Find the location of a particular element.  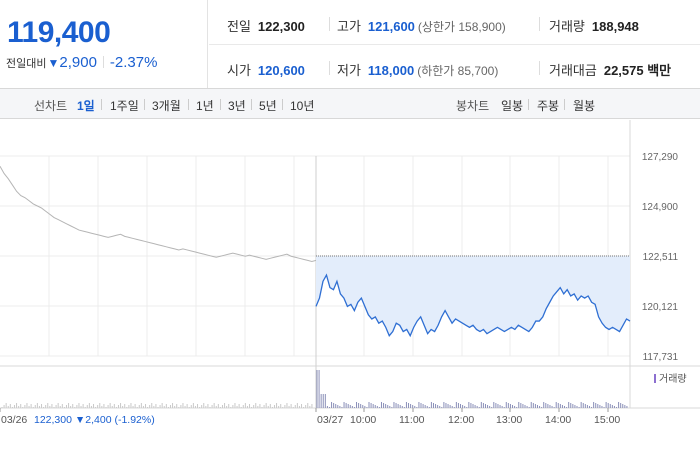

today-fill is located at coordinates (473, 295).